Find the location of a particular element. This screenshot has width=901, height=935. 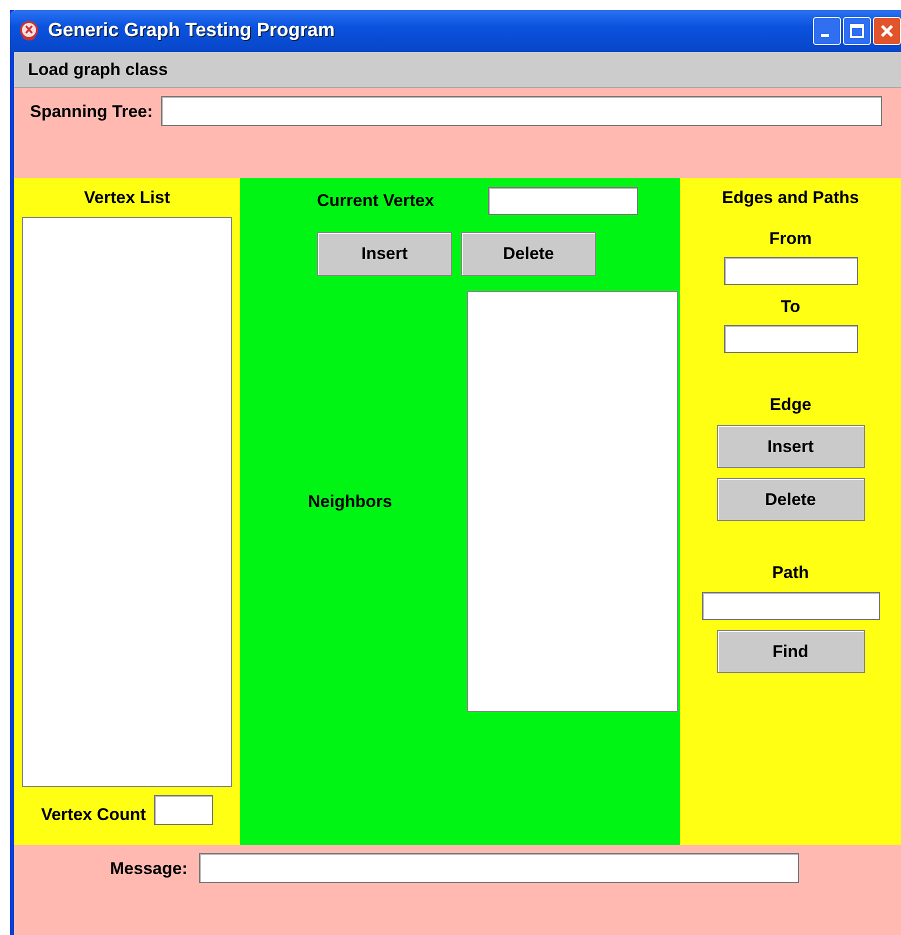

window-title: Generic Graph Testing Program is located at coordinates (192, 31).